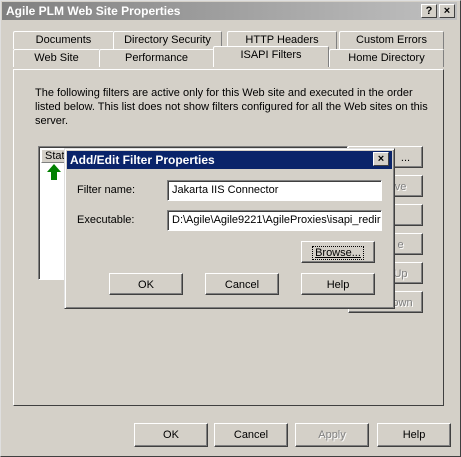  What do you see at coordinates (414, 435) in the screenshot?
I see `help-button: Help` at bounding box center [414, 435].